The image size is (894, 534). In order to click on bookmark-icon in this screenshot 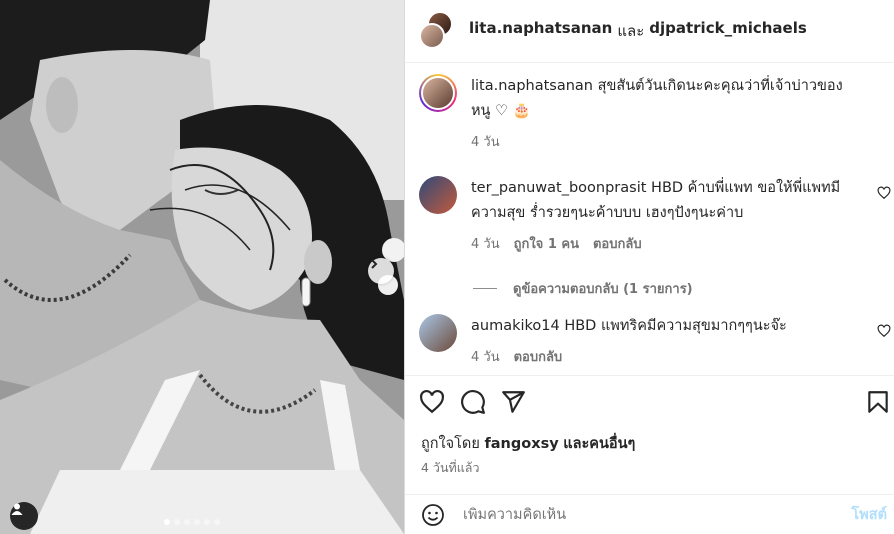, I will do `click(878, 402)`.